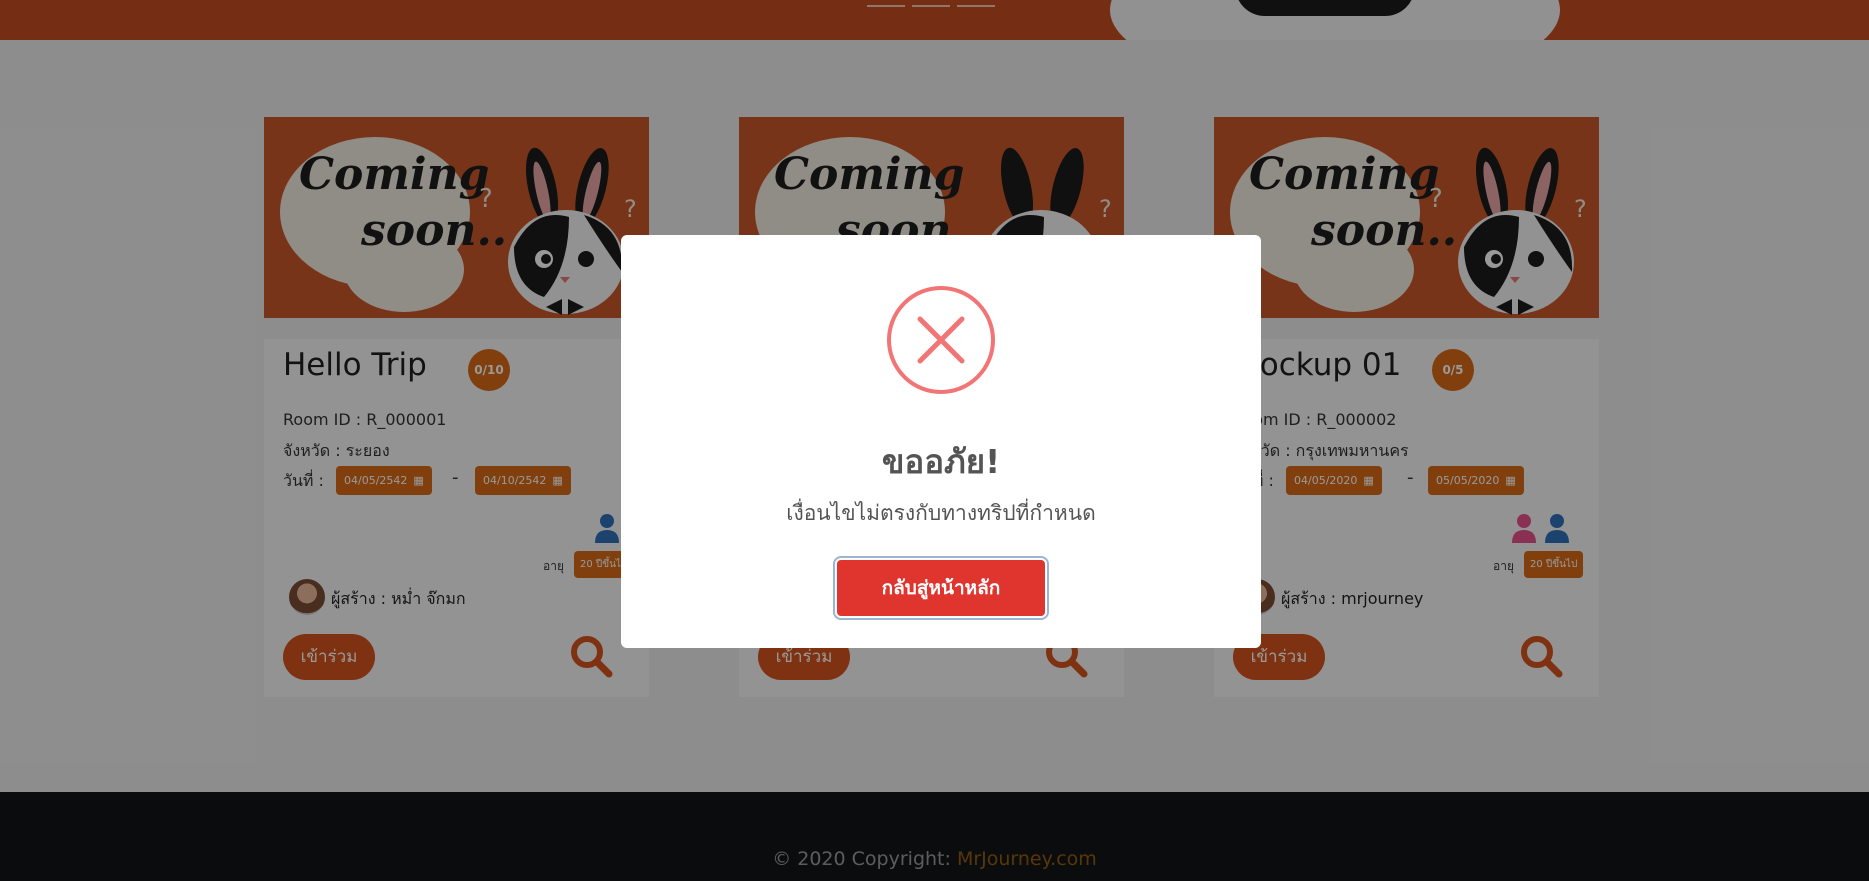  I want to click on dialog-message: เงื่อนไขไม่ตรงกับทางทริปที่กำหนด, so click(941, 513).